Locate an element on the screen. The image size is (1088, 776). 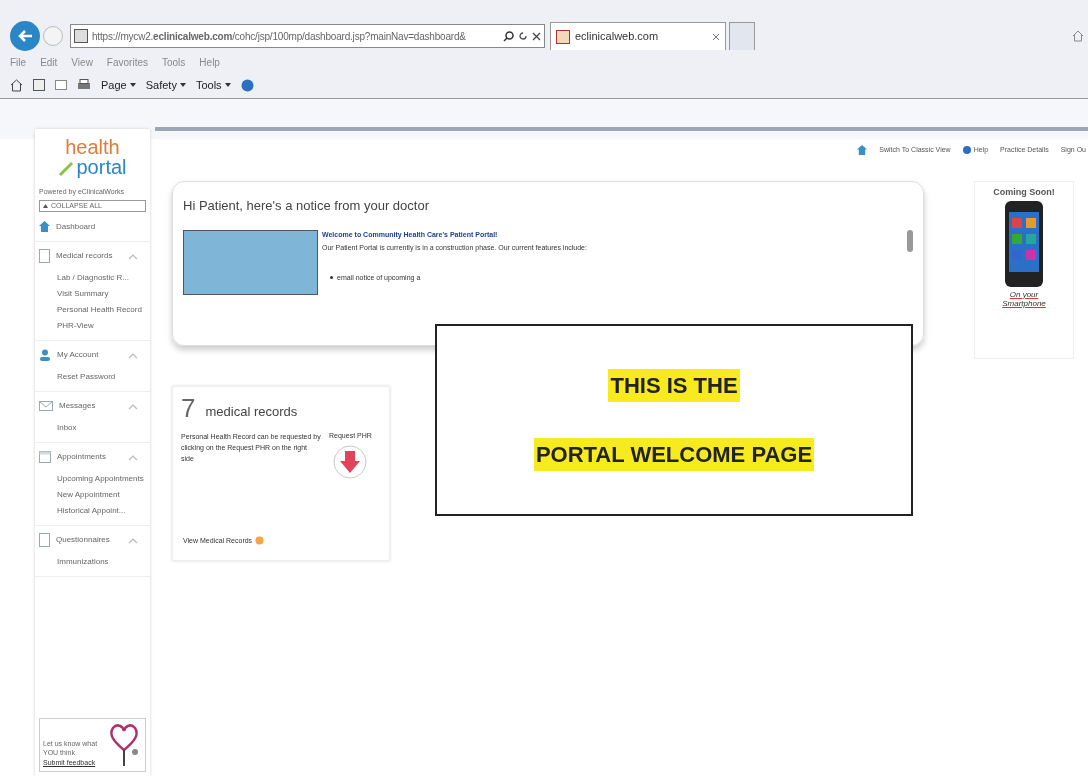
menu-item: Favorites is located at coordinates (127, 62).